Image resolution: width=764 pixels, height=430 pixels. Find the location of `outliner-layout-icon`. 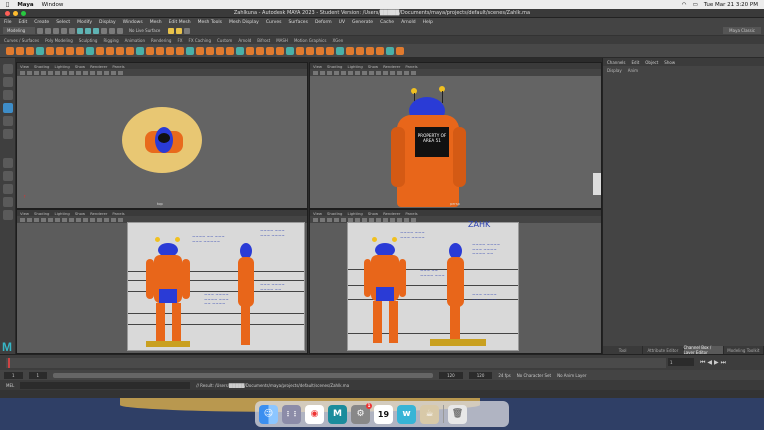

outliner-layout-icon is located at coordinates (8, 202).